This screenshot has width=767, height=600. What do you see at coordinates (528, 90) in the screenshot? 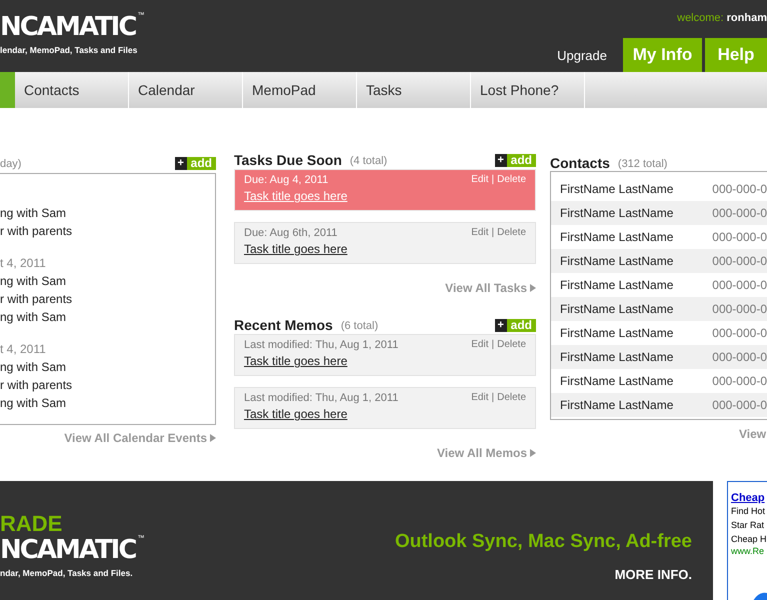
I see `nav-tab: Lost Phone?` at bounding box center [528, 90].